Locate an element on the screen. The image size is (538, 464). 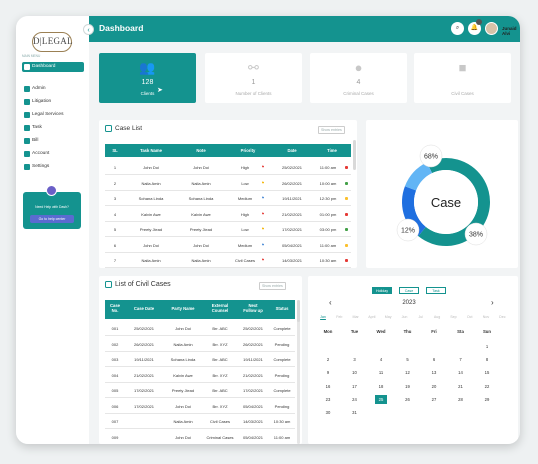
sidebar-item-settings: Settings is located at coordinates (53, 167).